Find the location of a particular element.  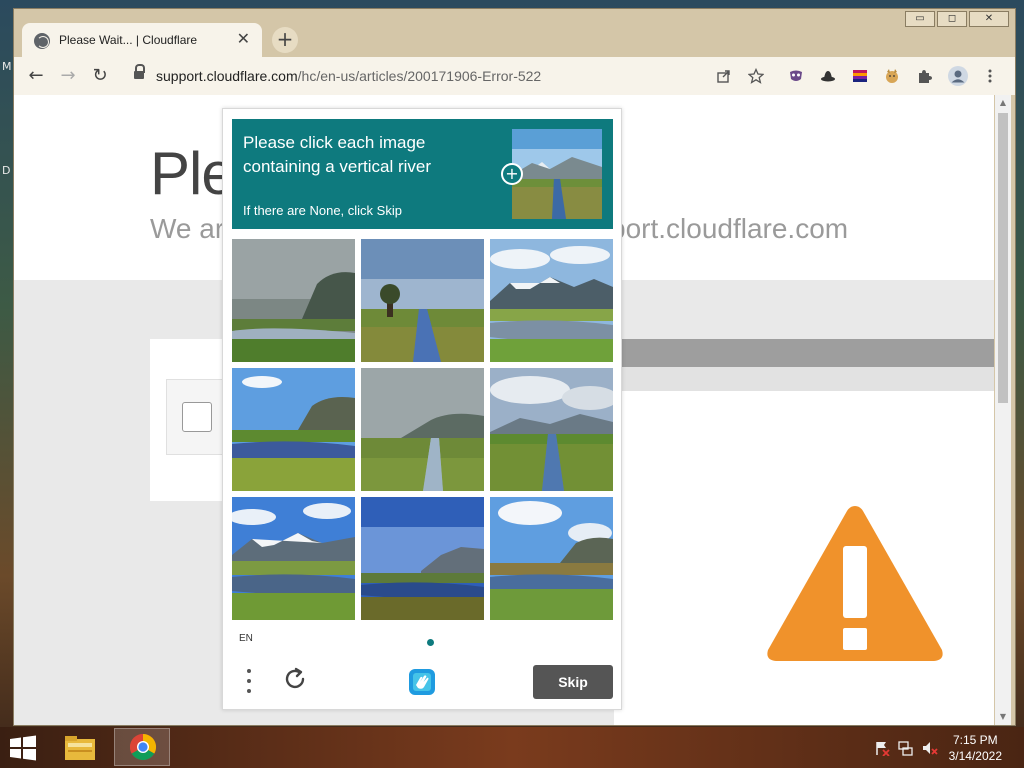

chrome-icon is located at coordinates (143, 747).